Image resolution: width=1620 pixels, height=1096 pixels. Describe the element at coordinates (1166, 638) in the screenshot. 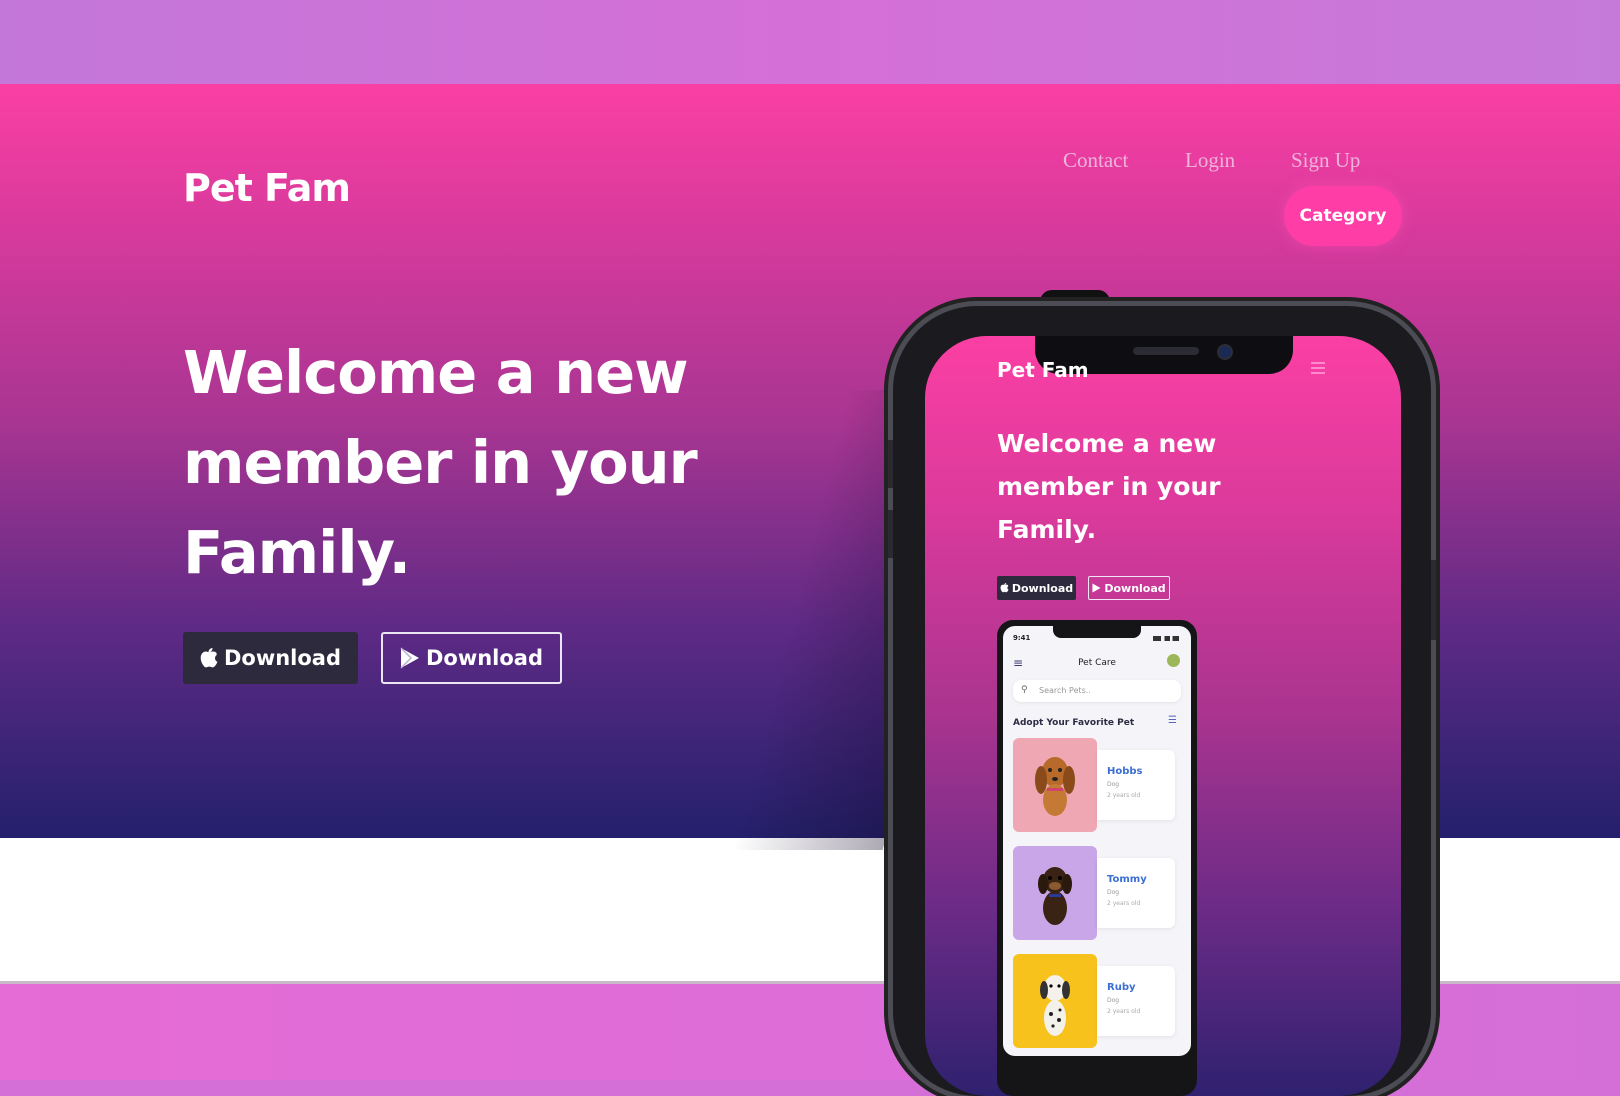

I see `status-bar-icons` at that location.